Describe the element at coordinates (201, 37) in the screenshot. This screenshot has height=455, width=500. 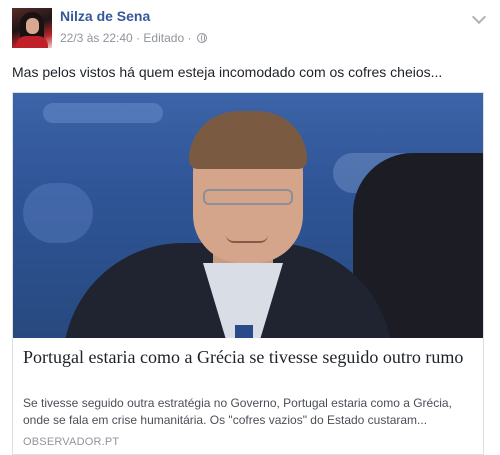
I see `globe-icon` at that location.